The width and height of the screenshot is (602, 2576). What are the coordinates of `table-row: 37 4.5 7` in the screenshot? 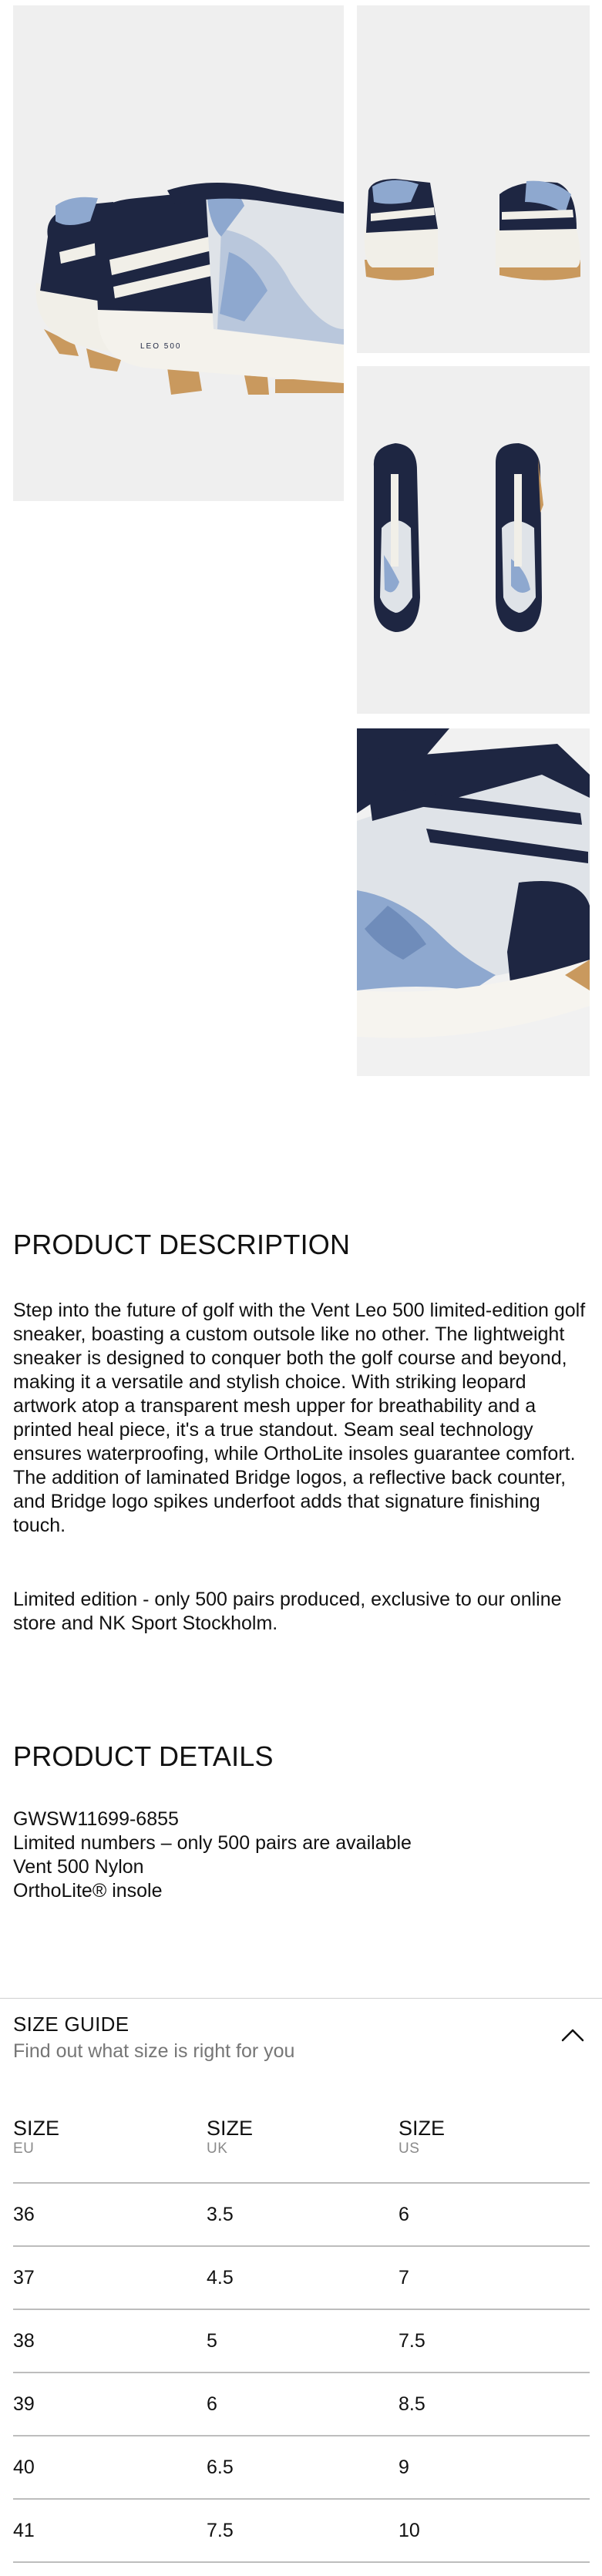 It's located at (301, 2278).